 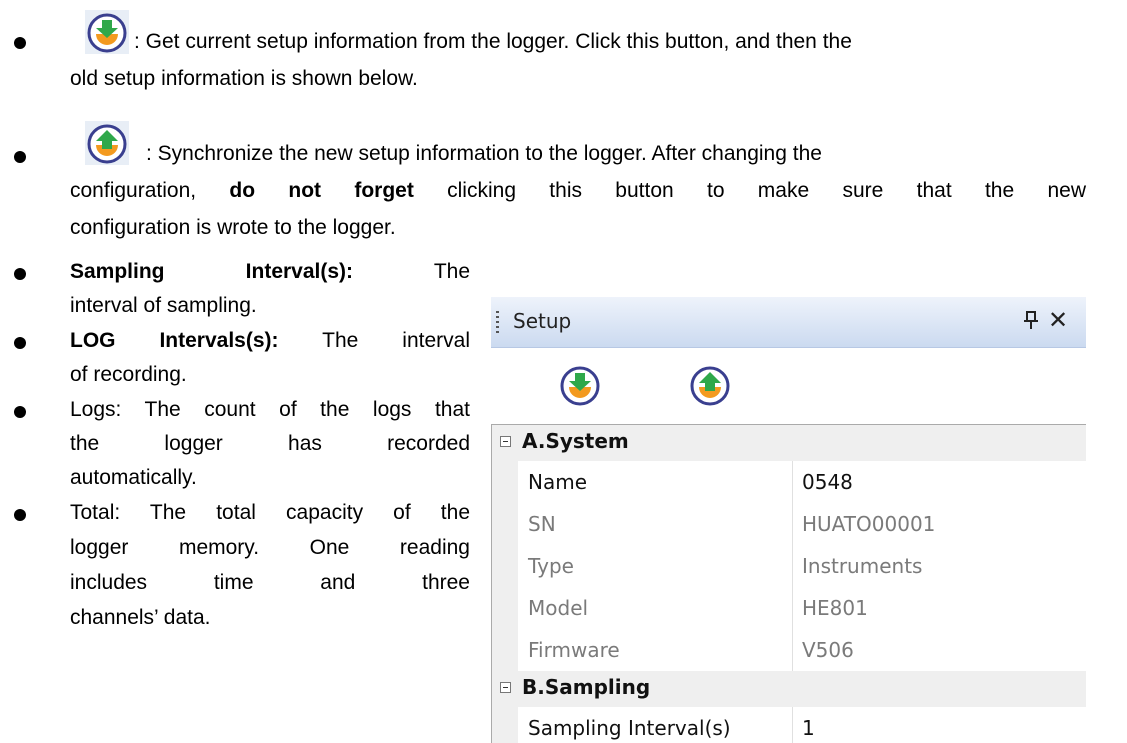 What do you see at coordinates (1031, 320) in the screenshot?
I see `pin-icon` at bounding box center [1031, 320].